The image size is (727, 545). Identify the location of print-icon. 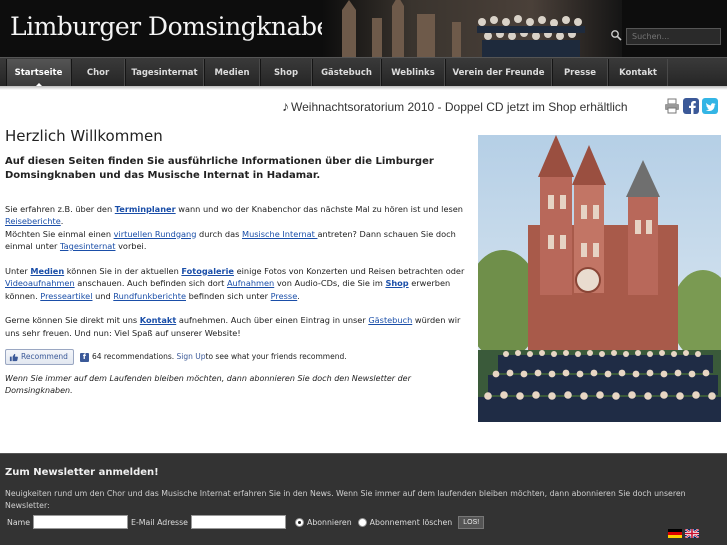
(672, 106).